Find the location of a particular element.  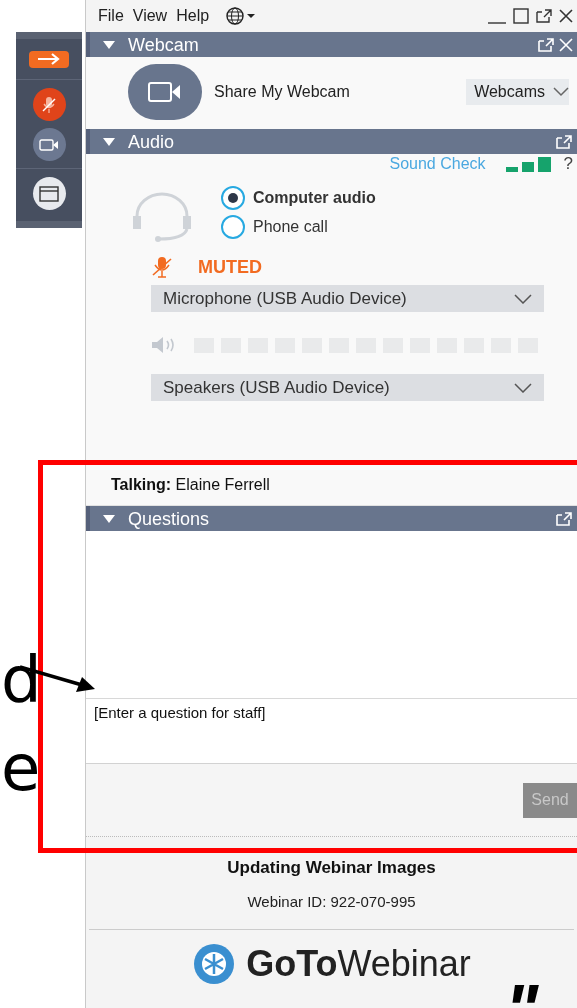

webcam-button is located at coordinates (49, 144).